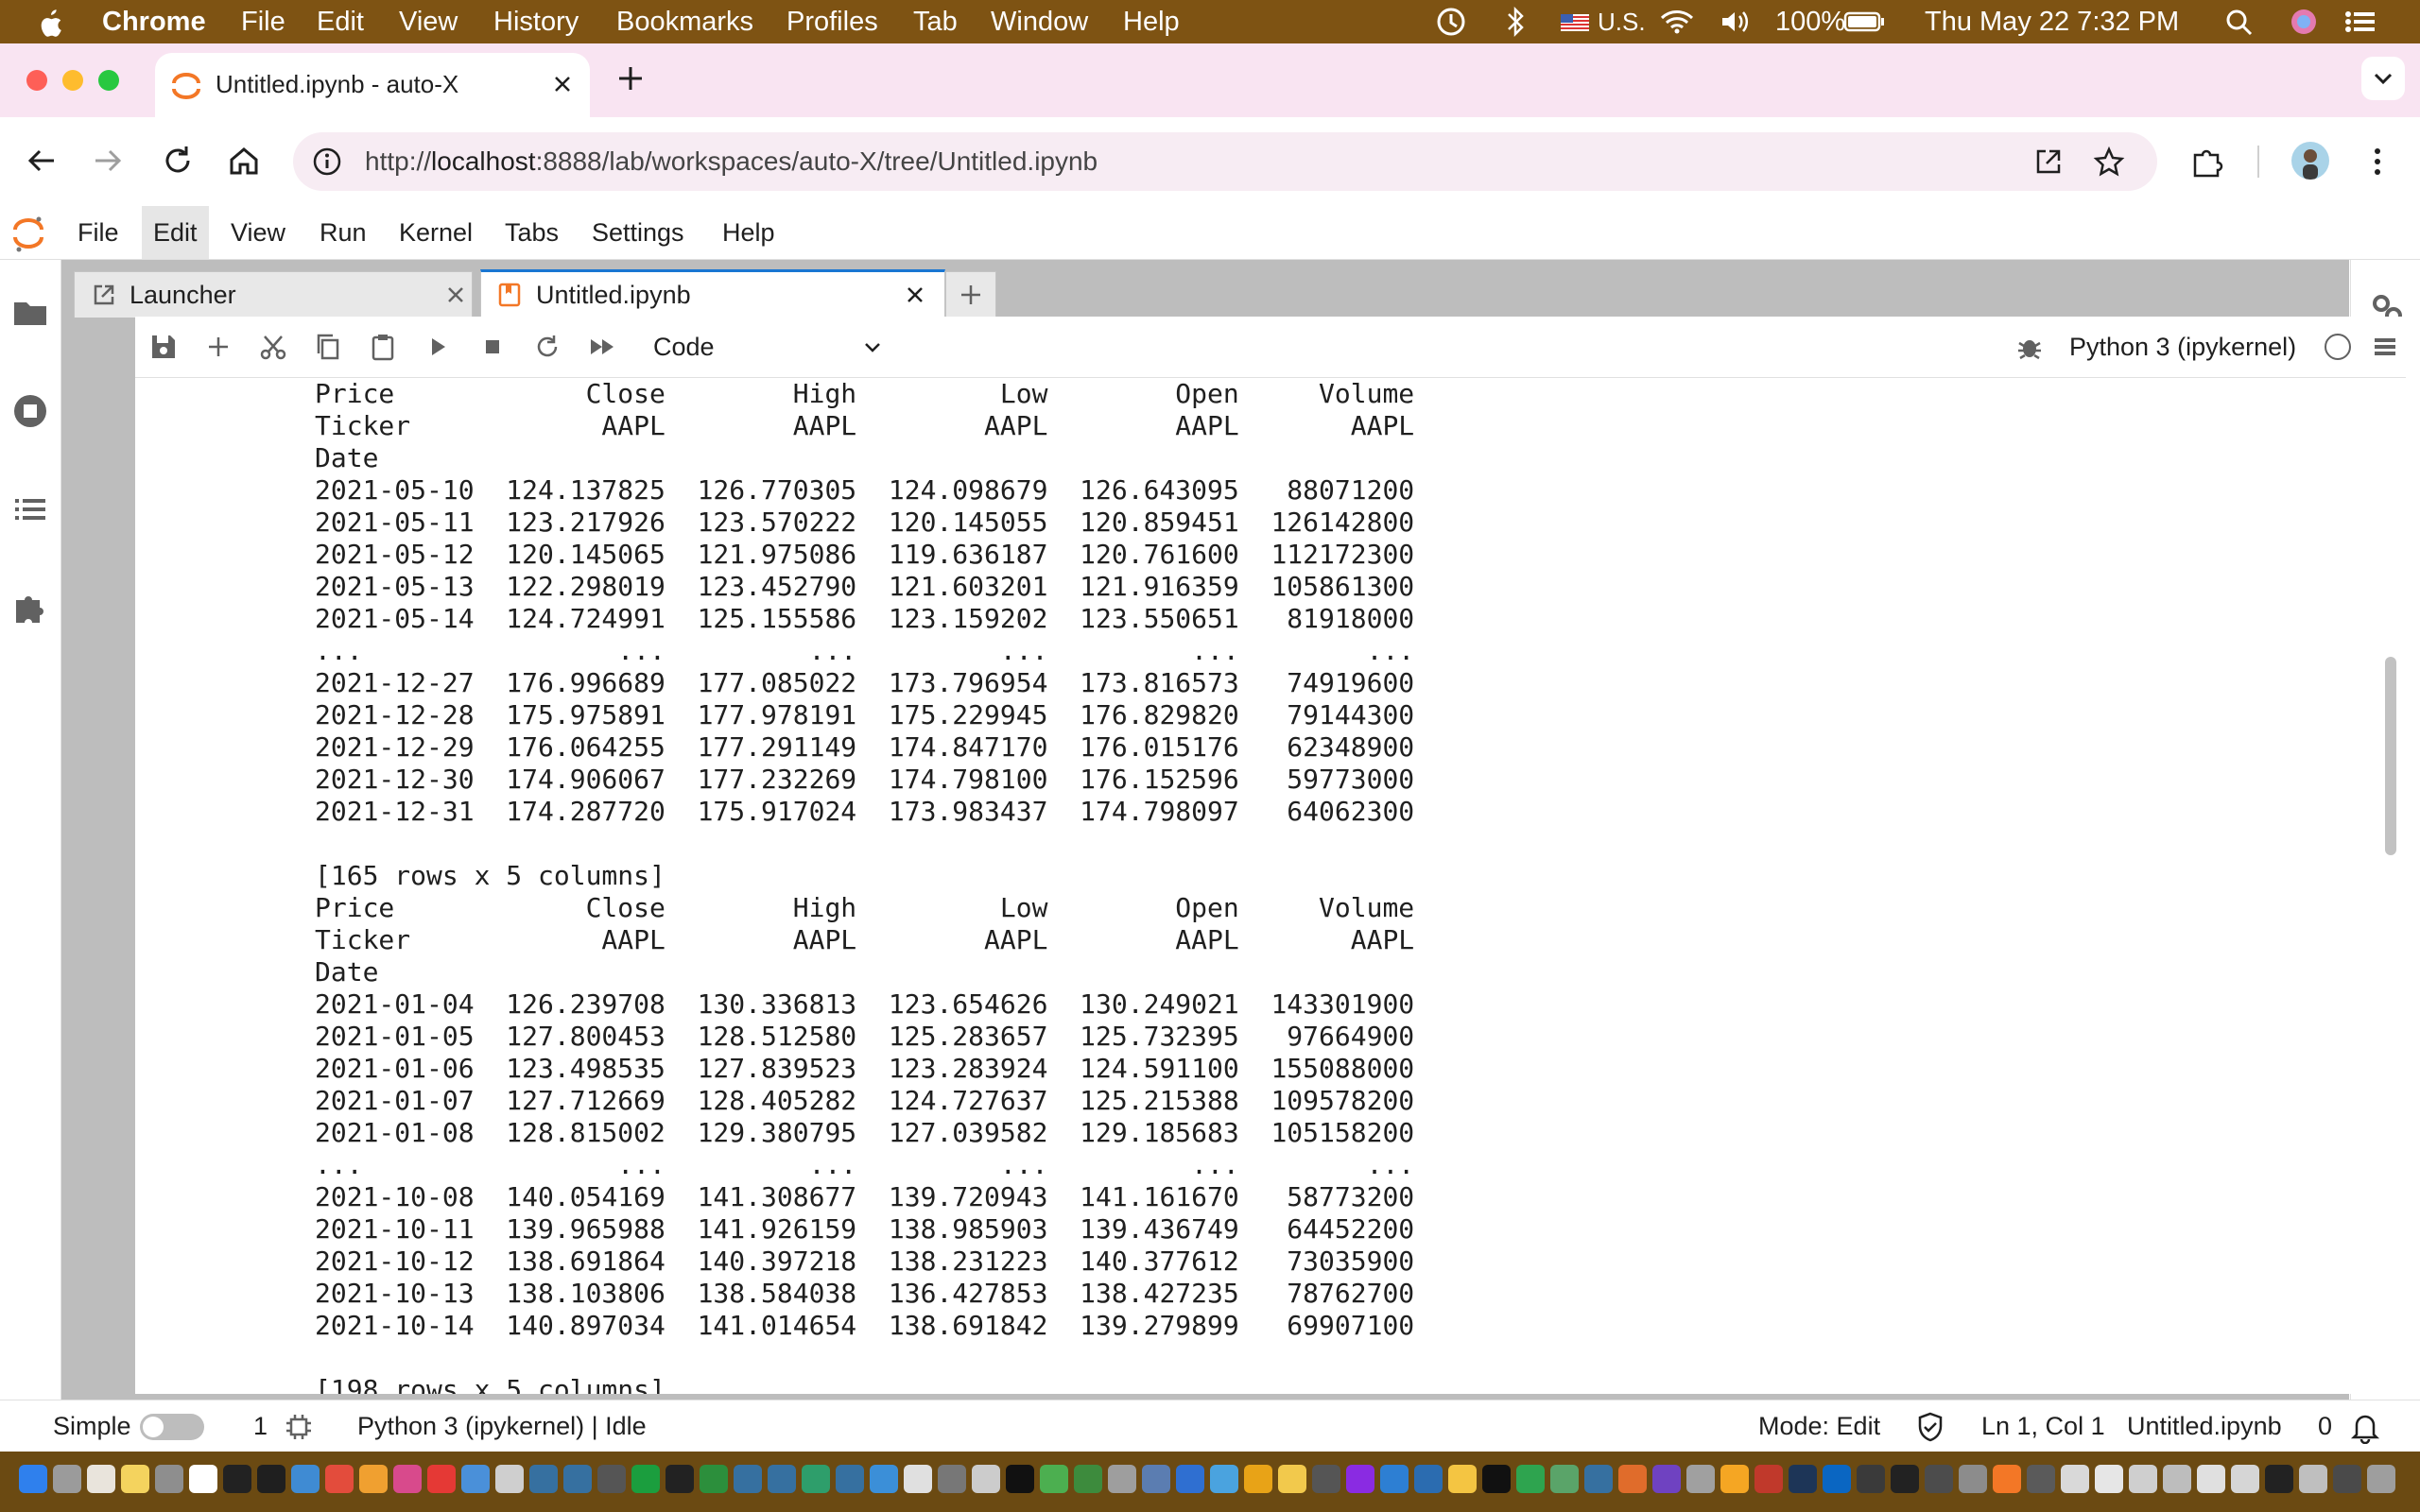 The image size is (2420, 1512). Describe the element at coordinates (915, 294) in the screenshot. I see `notebook-tab-close-icon` at that location.